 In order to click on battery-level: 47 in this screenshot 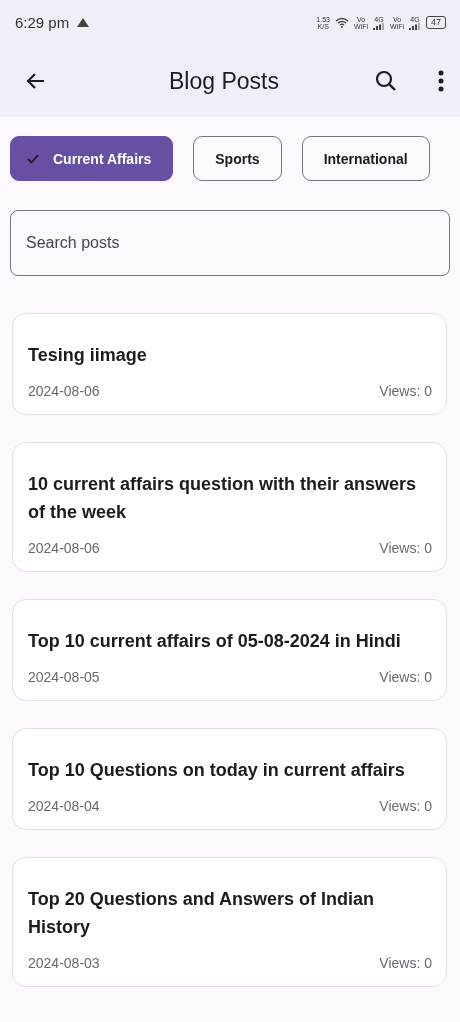, I will do `click(436, 22)`.